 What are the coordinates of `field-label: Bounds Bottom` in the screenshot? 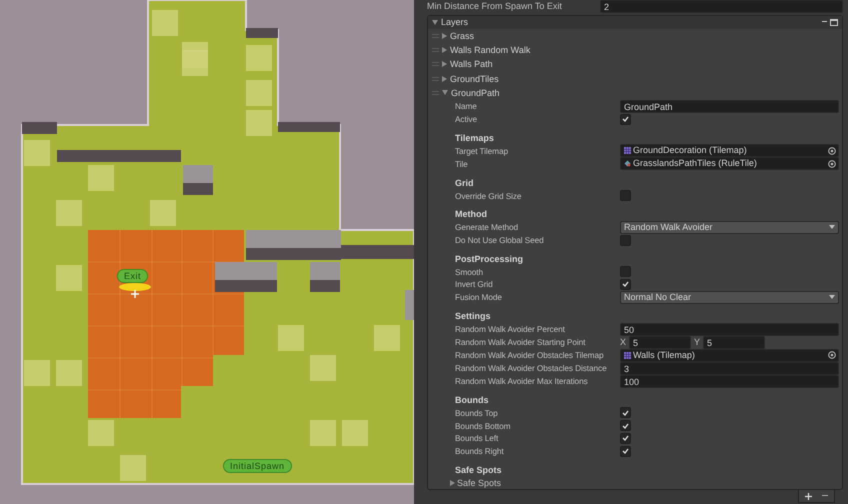 It's located at (483, 425).